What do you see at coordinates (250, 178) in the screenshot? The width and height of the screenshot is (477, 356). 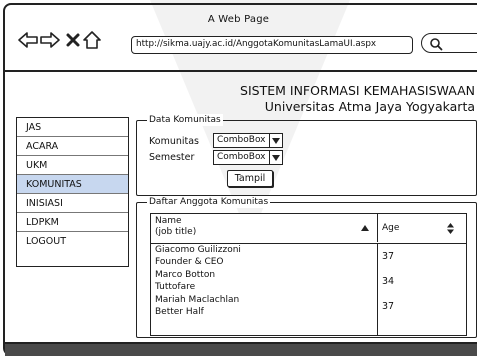 I see `tampil-button: Tampil` at bounding box center [250, 178].